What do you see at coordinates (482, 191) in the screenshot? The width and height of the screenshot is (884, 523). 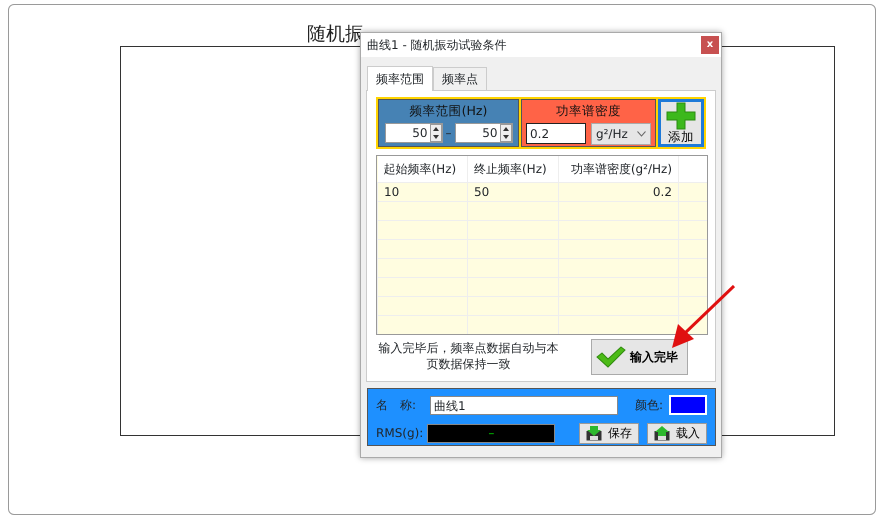 I see `table-cell: 50` at bounding box center [482, 191].